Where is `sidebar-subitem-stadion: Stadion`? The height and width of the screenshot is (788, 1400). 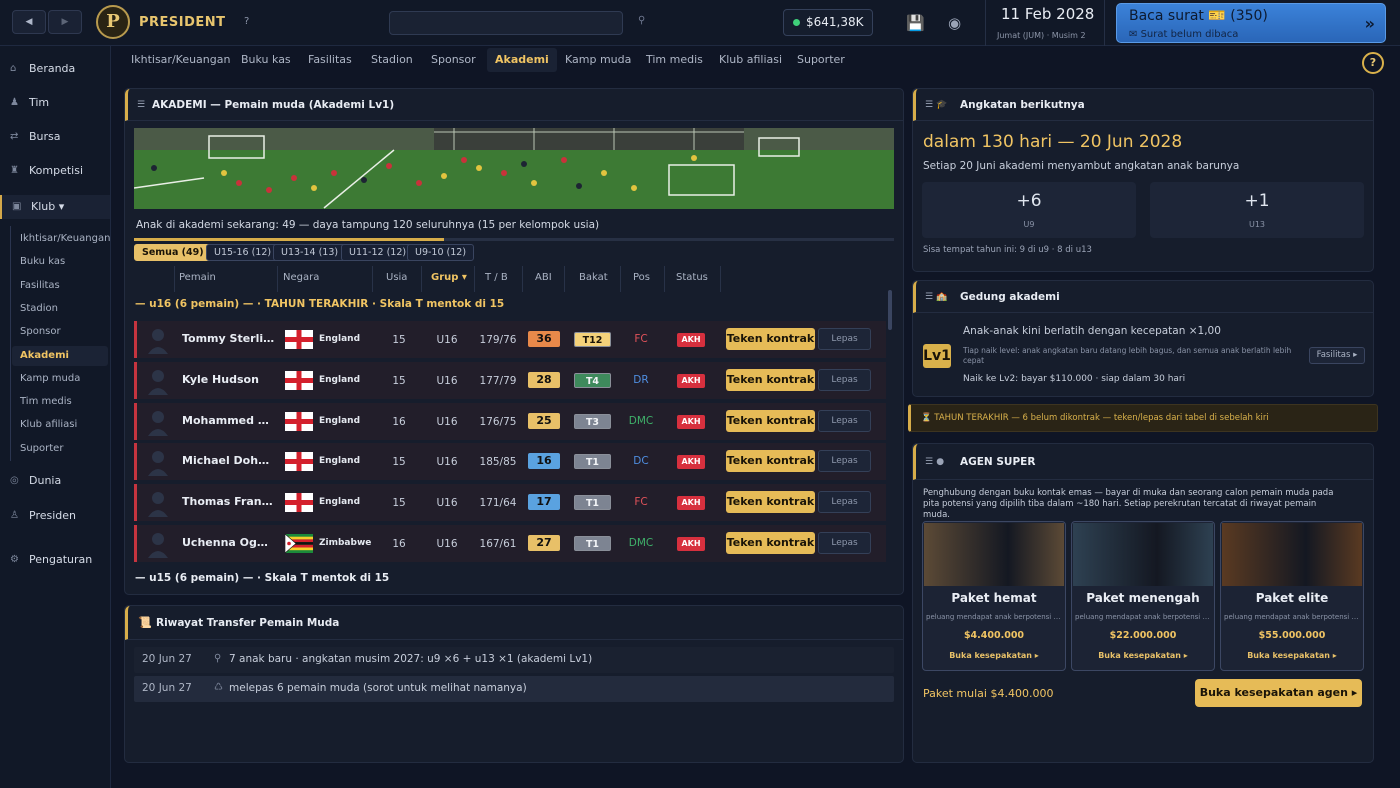
sidebar-subitem-stadion: Stadion is located at coordinates (64, 309).